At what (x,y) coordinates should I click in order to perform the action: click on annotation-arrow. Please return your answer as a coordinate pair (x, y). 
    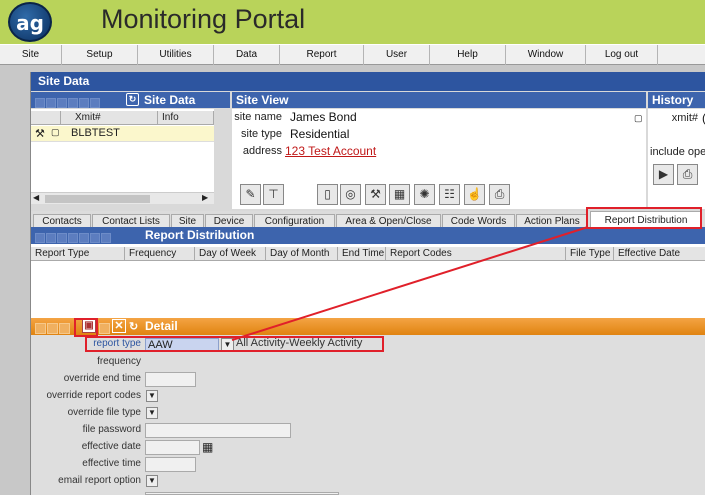
    Looking at the image, I should click on (410, 283).